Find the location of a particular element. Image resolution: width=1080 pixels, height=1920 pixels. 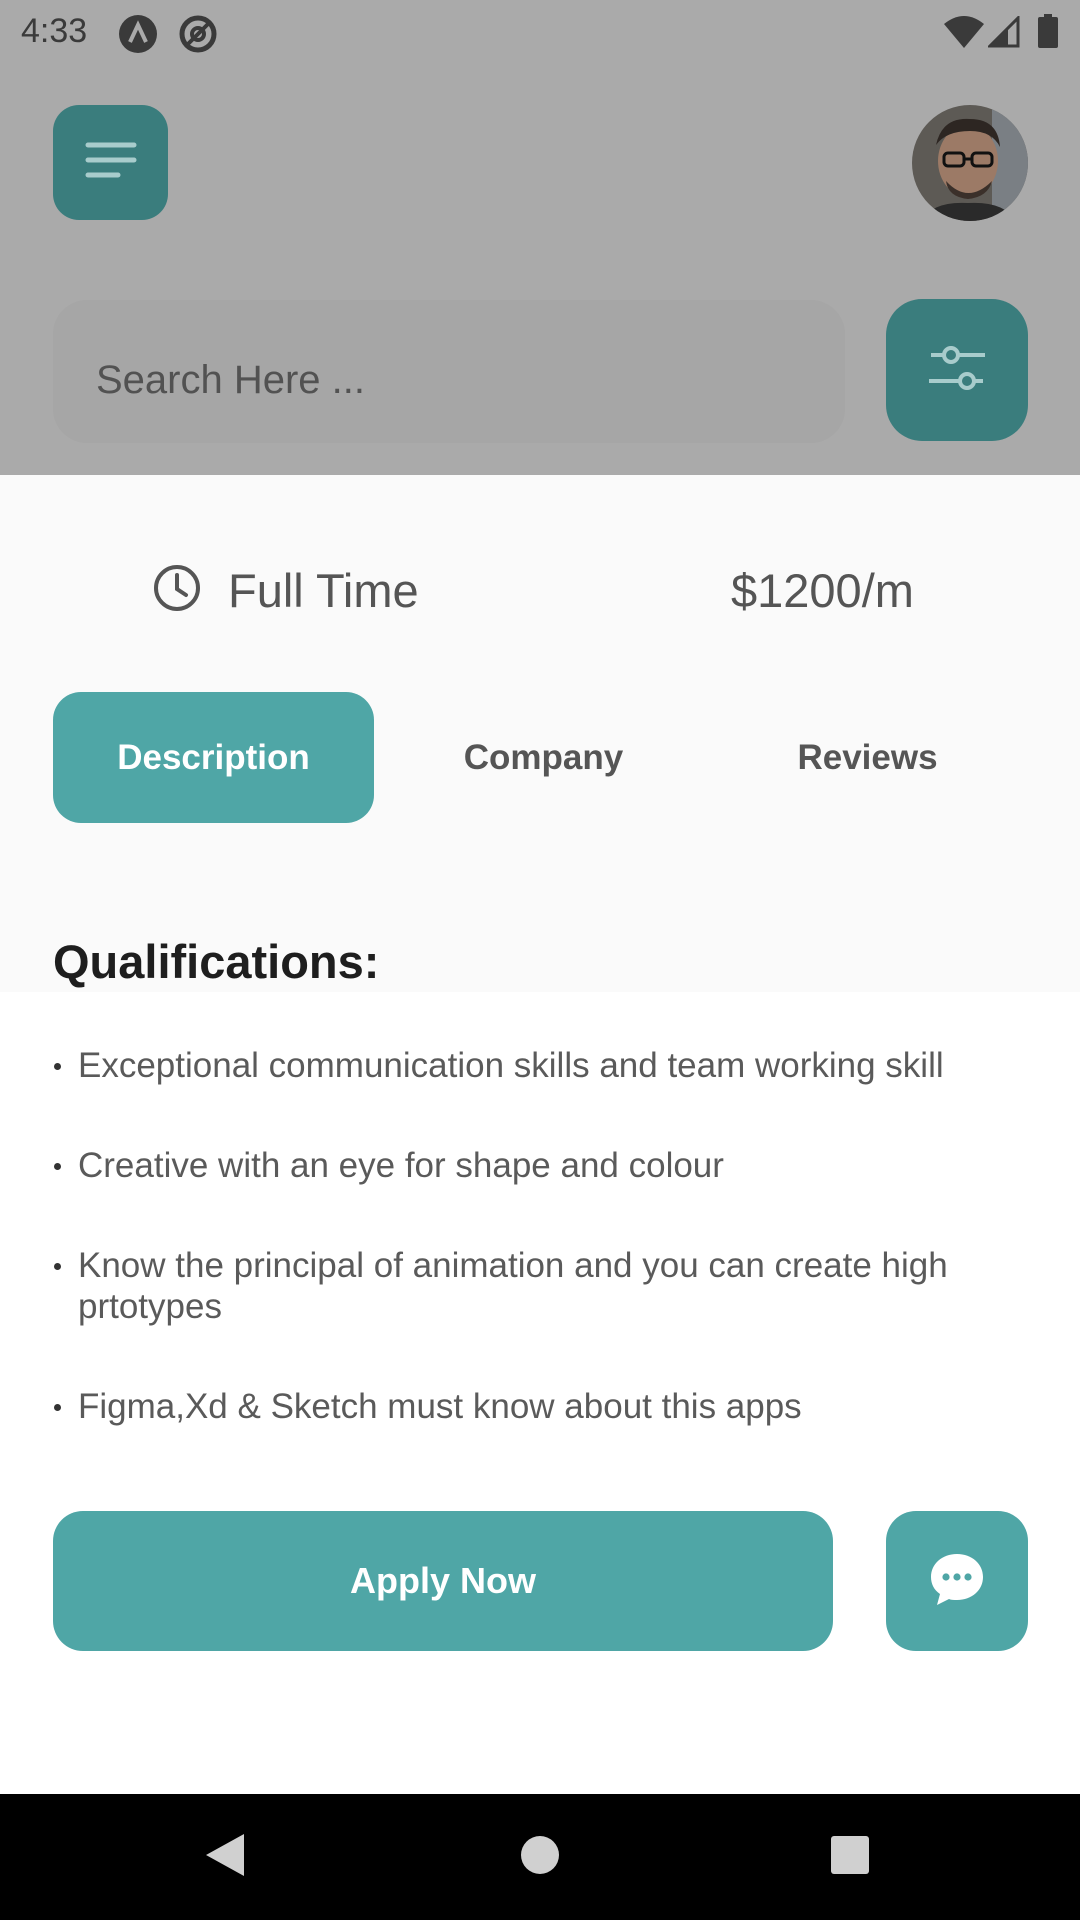

notification-at-icon is located at coordinates (198, 36).